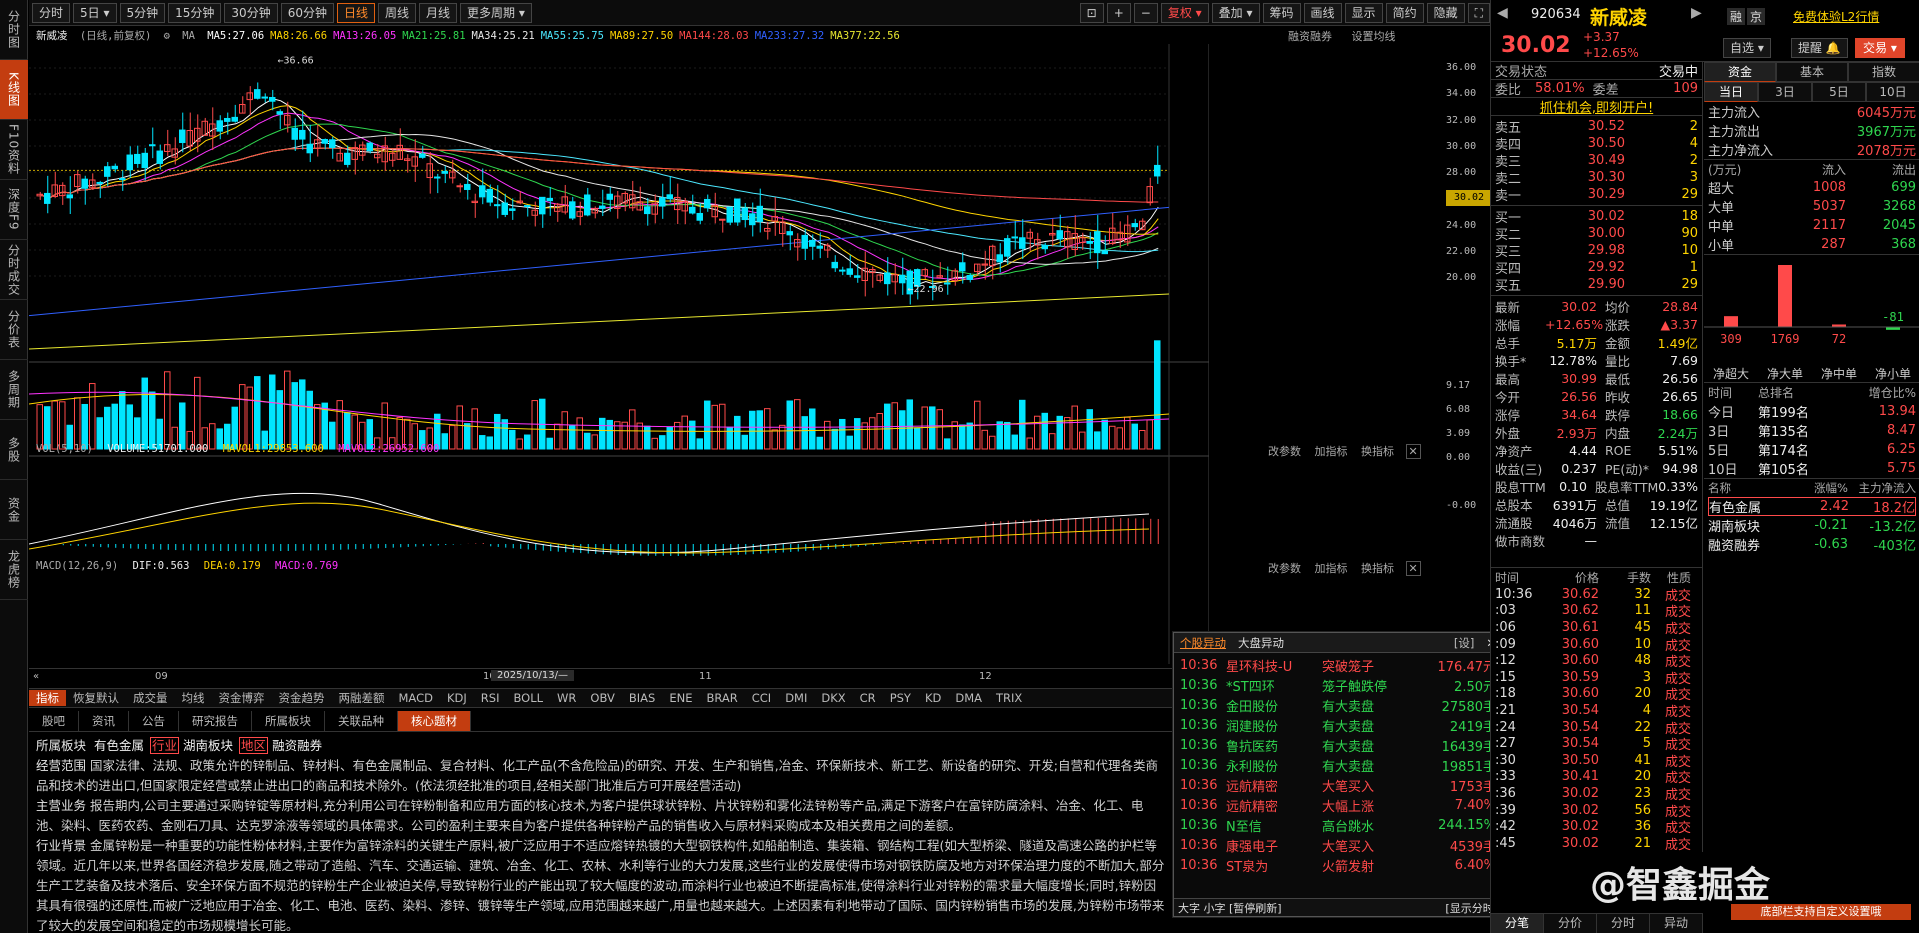 The width and height of the screenshot is (1919, 933). Describe the element at coordinates (142, 12) in the screenshot. I see `period-2: 5分钟` at that location.